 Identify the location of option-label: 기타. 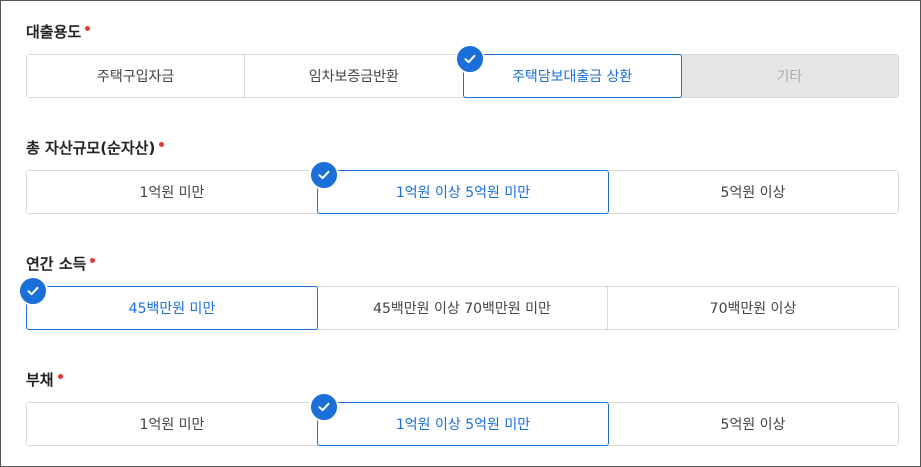
(789, 77).